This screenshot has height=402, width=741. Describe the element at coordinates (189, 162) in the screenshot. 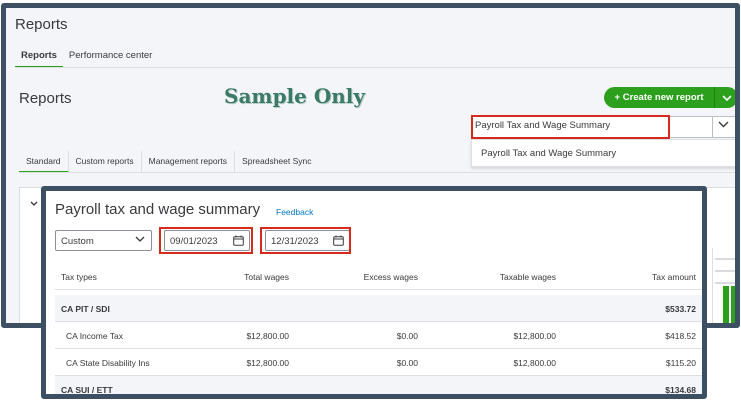

I see `tab-management-reports: Management reports` at that location.